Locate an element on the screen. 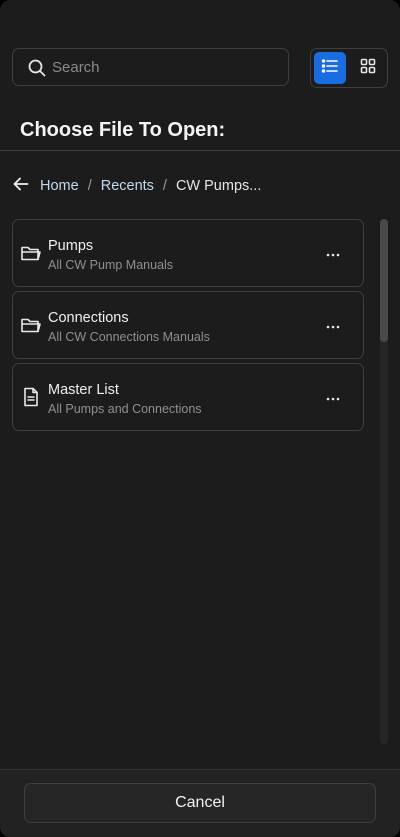  breadcrumb-home: Home is located at coordinates (59, 186).